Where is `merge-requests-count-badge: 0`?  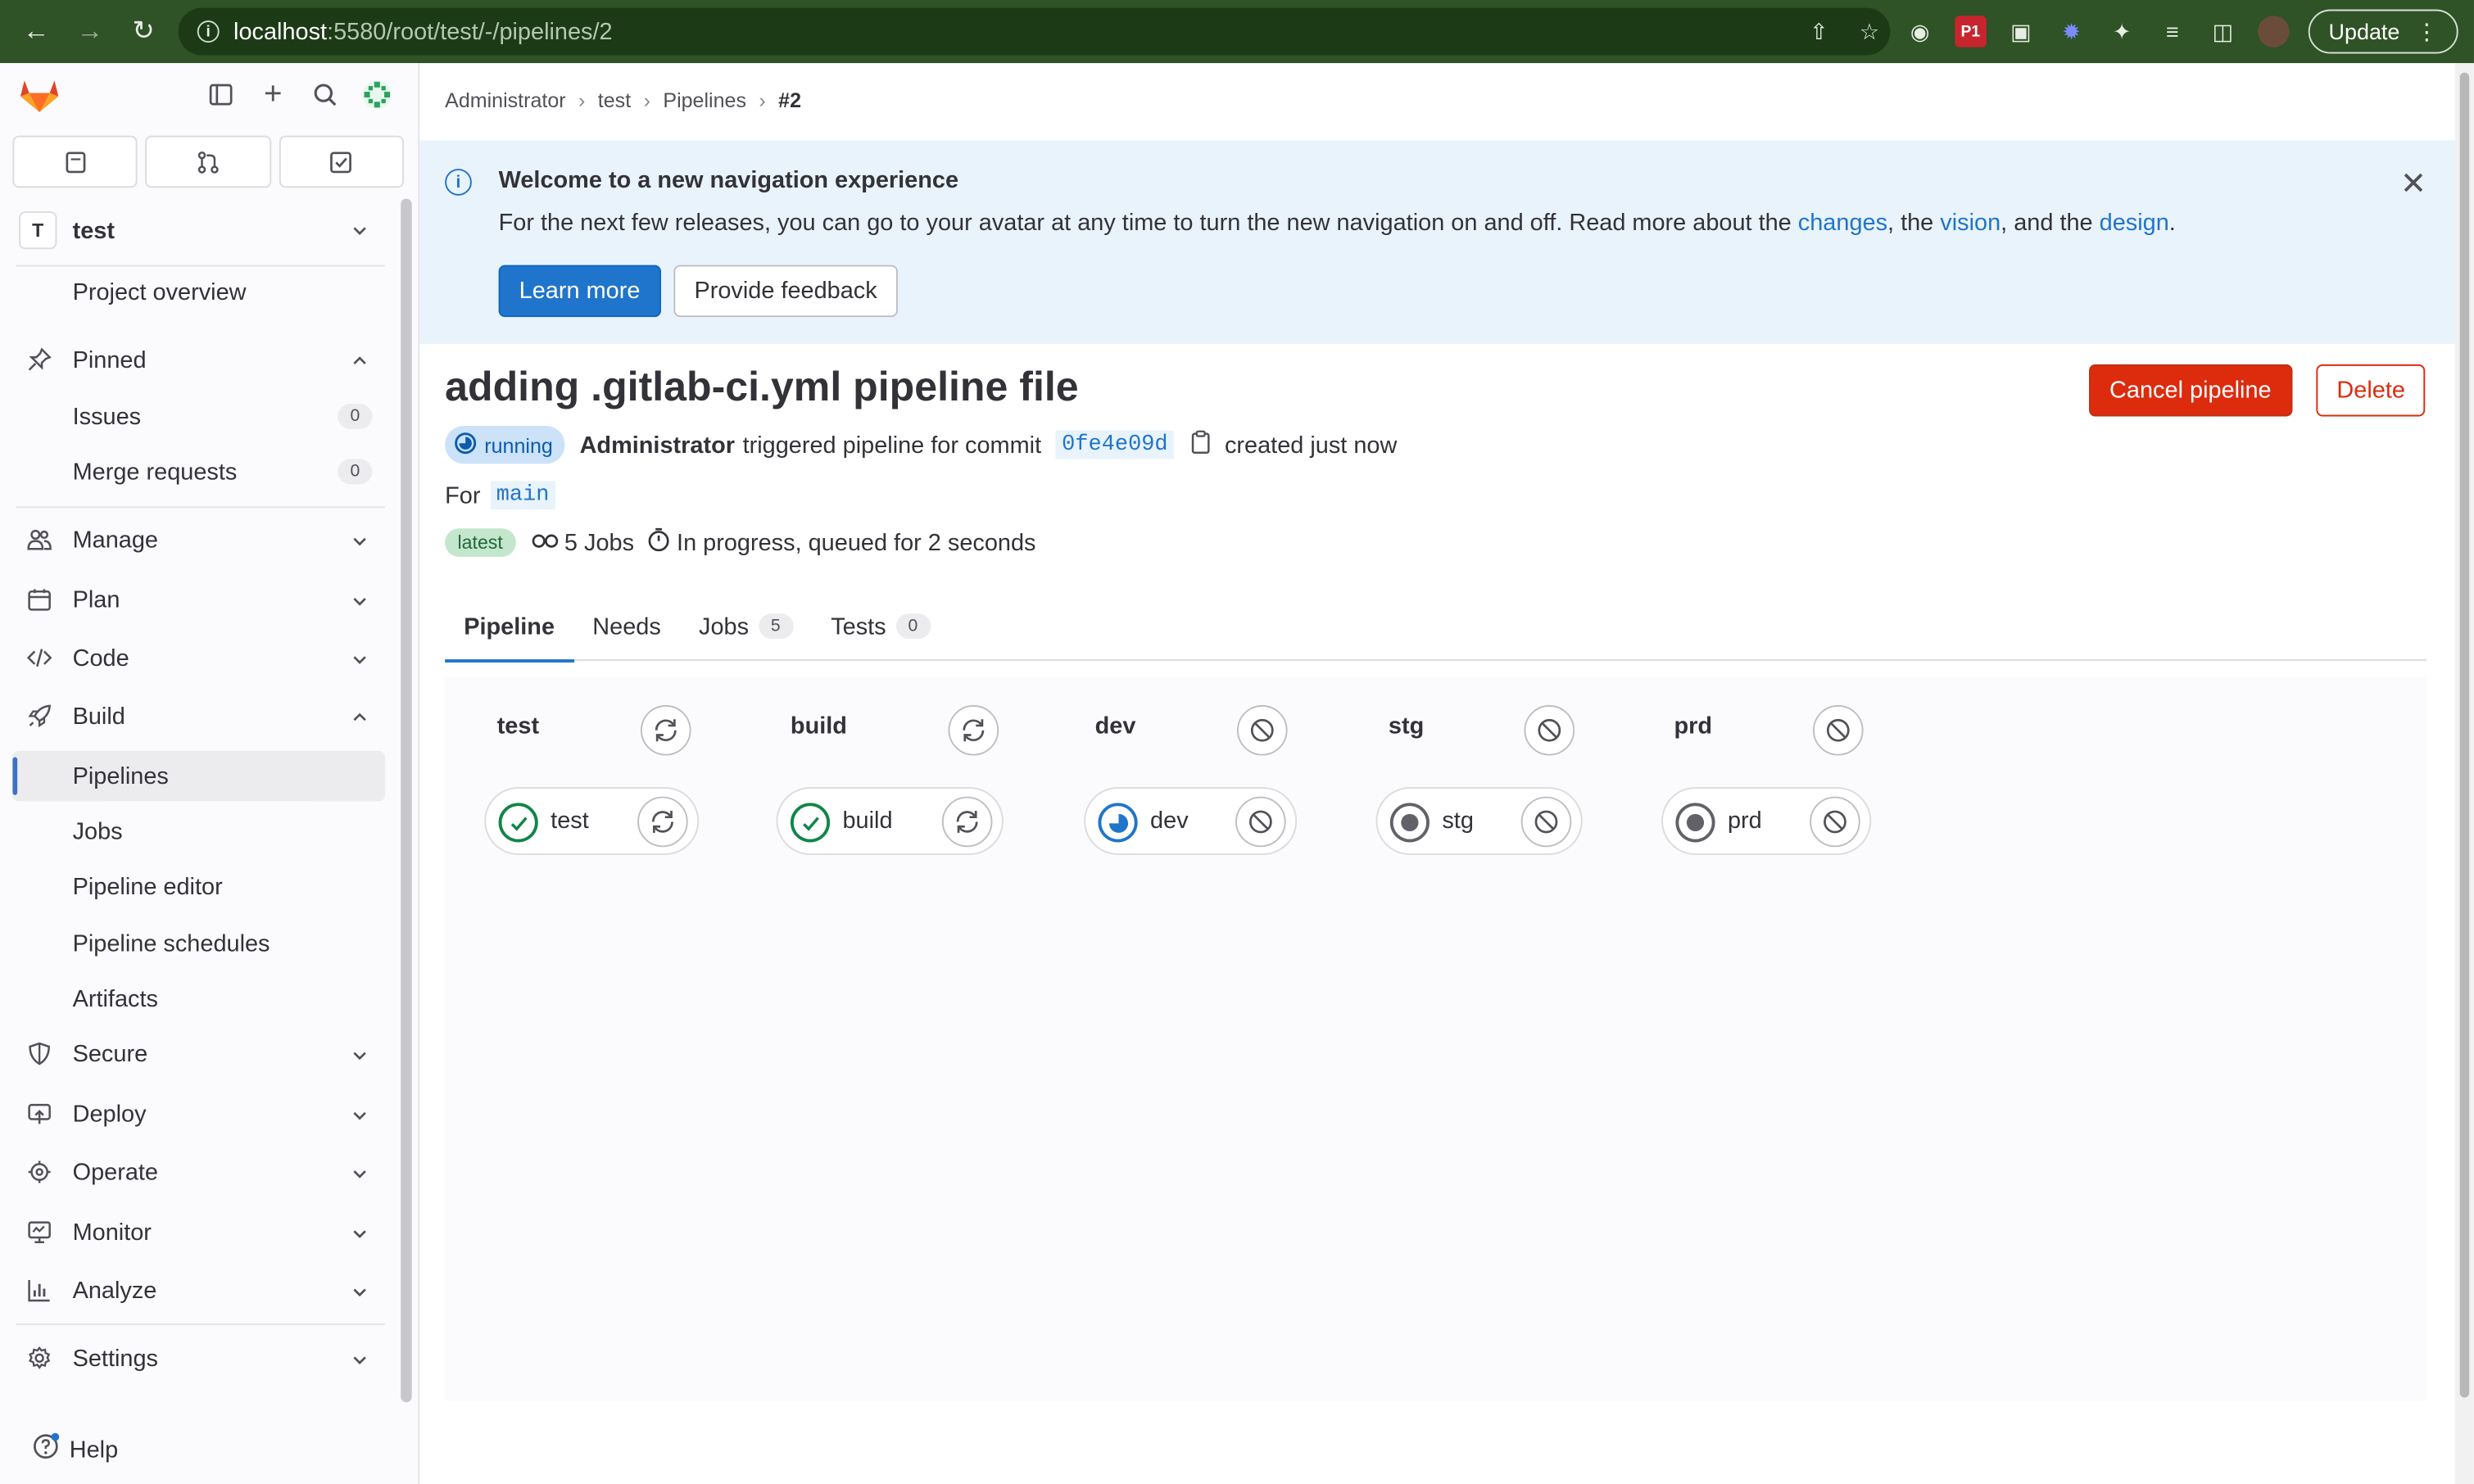
merge-requests-count-badge: 0 is located at coordinates (355, 472).